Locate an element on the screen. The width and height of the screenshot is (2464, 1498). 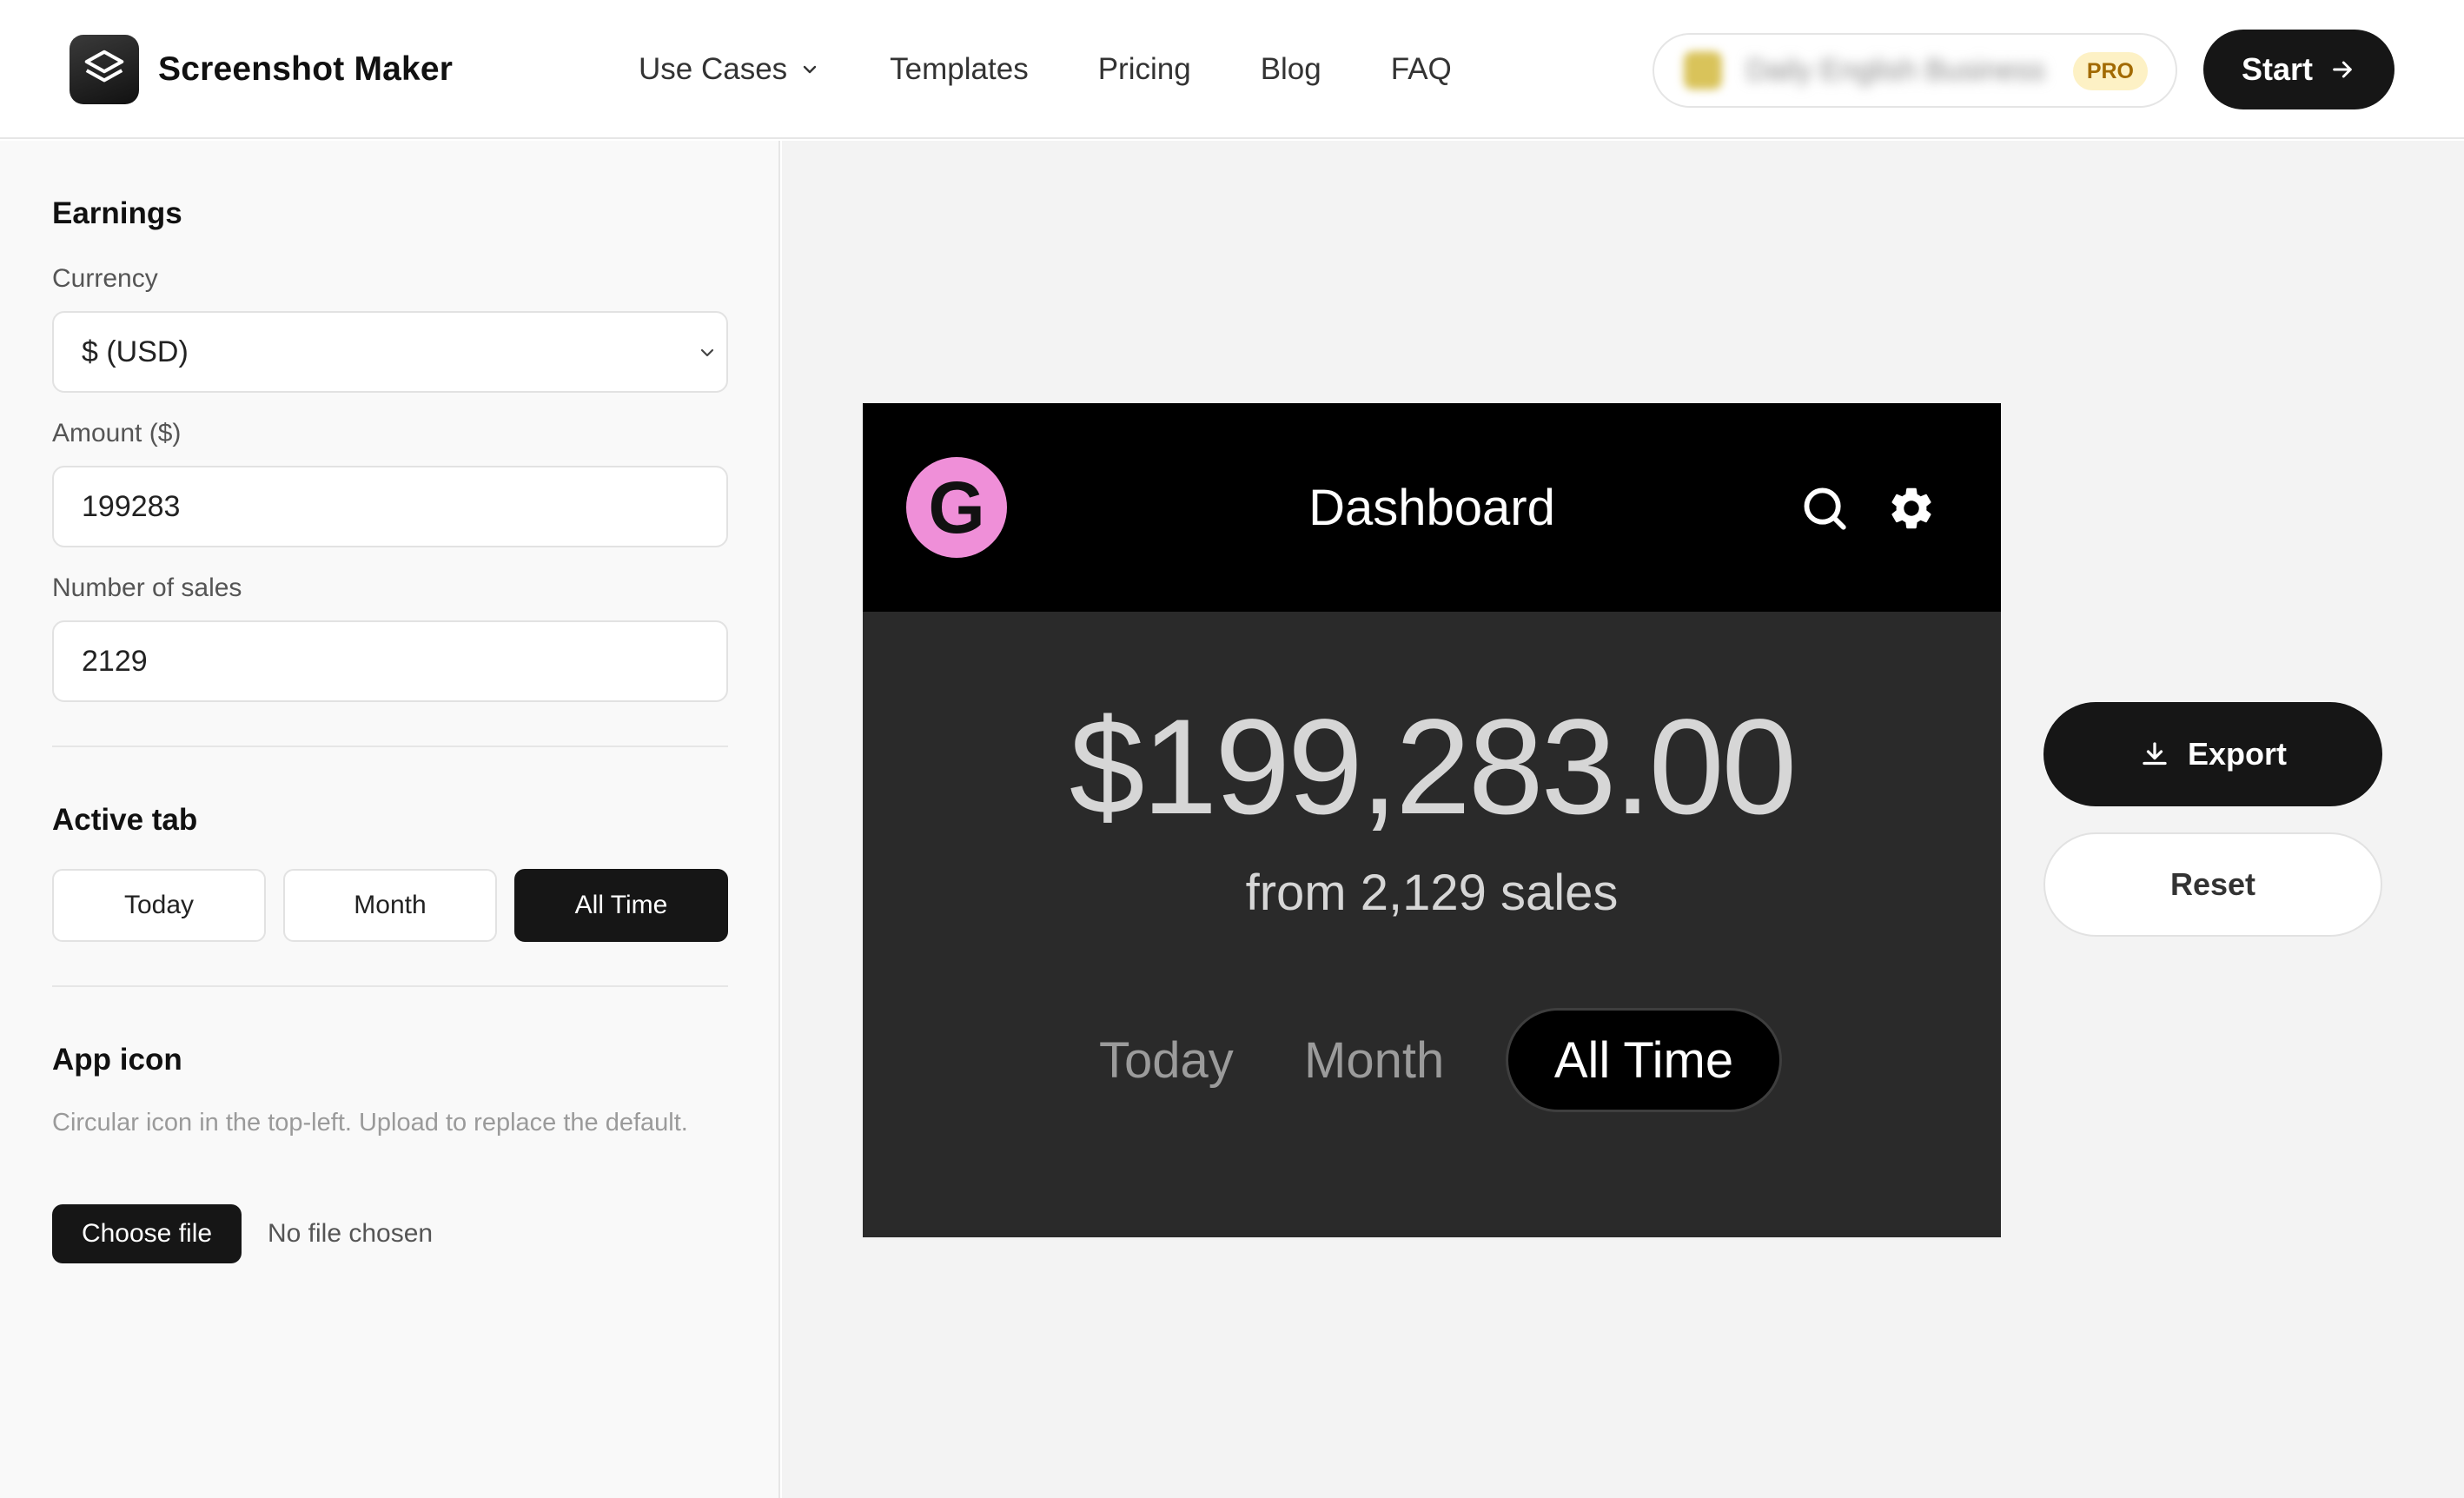
brand: Screenshot Maker is located at coordinates (261, 69).